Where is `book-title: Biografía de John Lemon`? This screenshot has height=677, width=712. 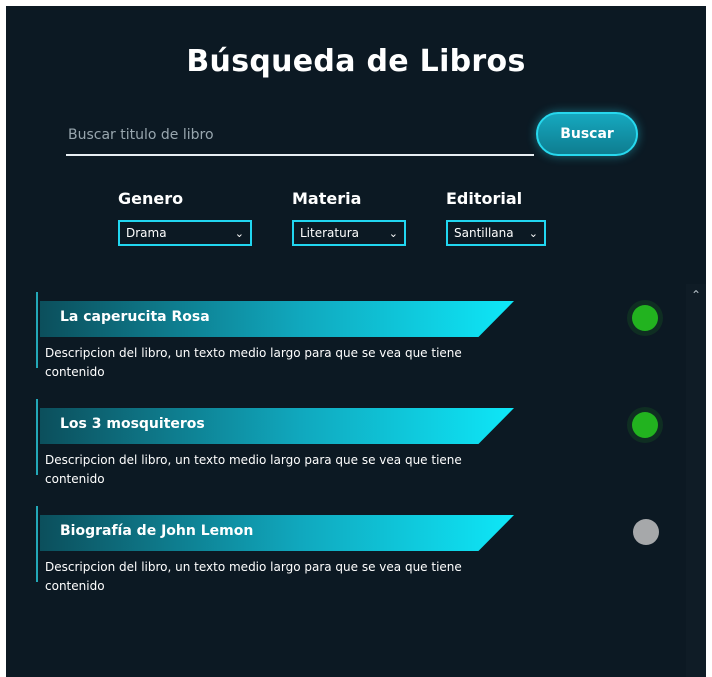
book-title: Biografía de John Lemon is located at coordinates (157, 531).